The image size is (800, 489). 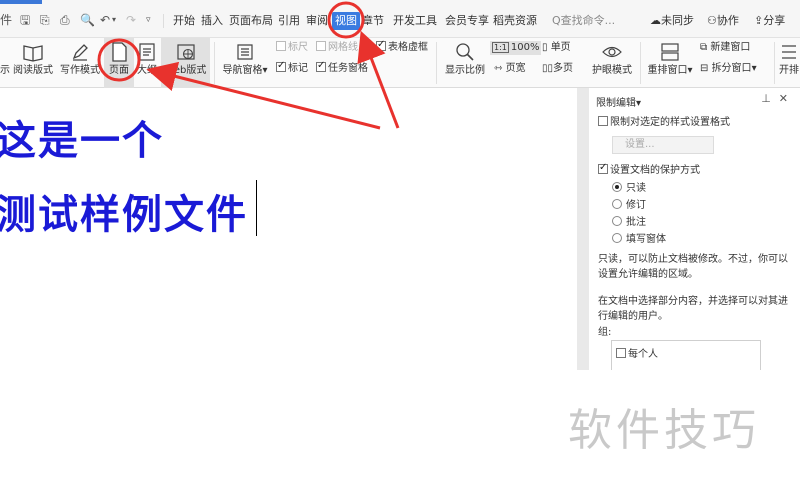 What do you see at coordinates (649, 169) in the screenshot?
I see `protect-doc-checkbox: 设置文档的保护方式` at bounding box center [649, 169].